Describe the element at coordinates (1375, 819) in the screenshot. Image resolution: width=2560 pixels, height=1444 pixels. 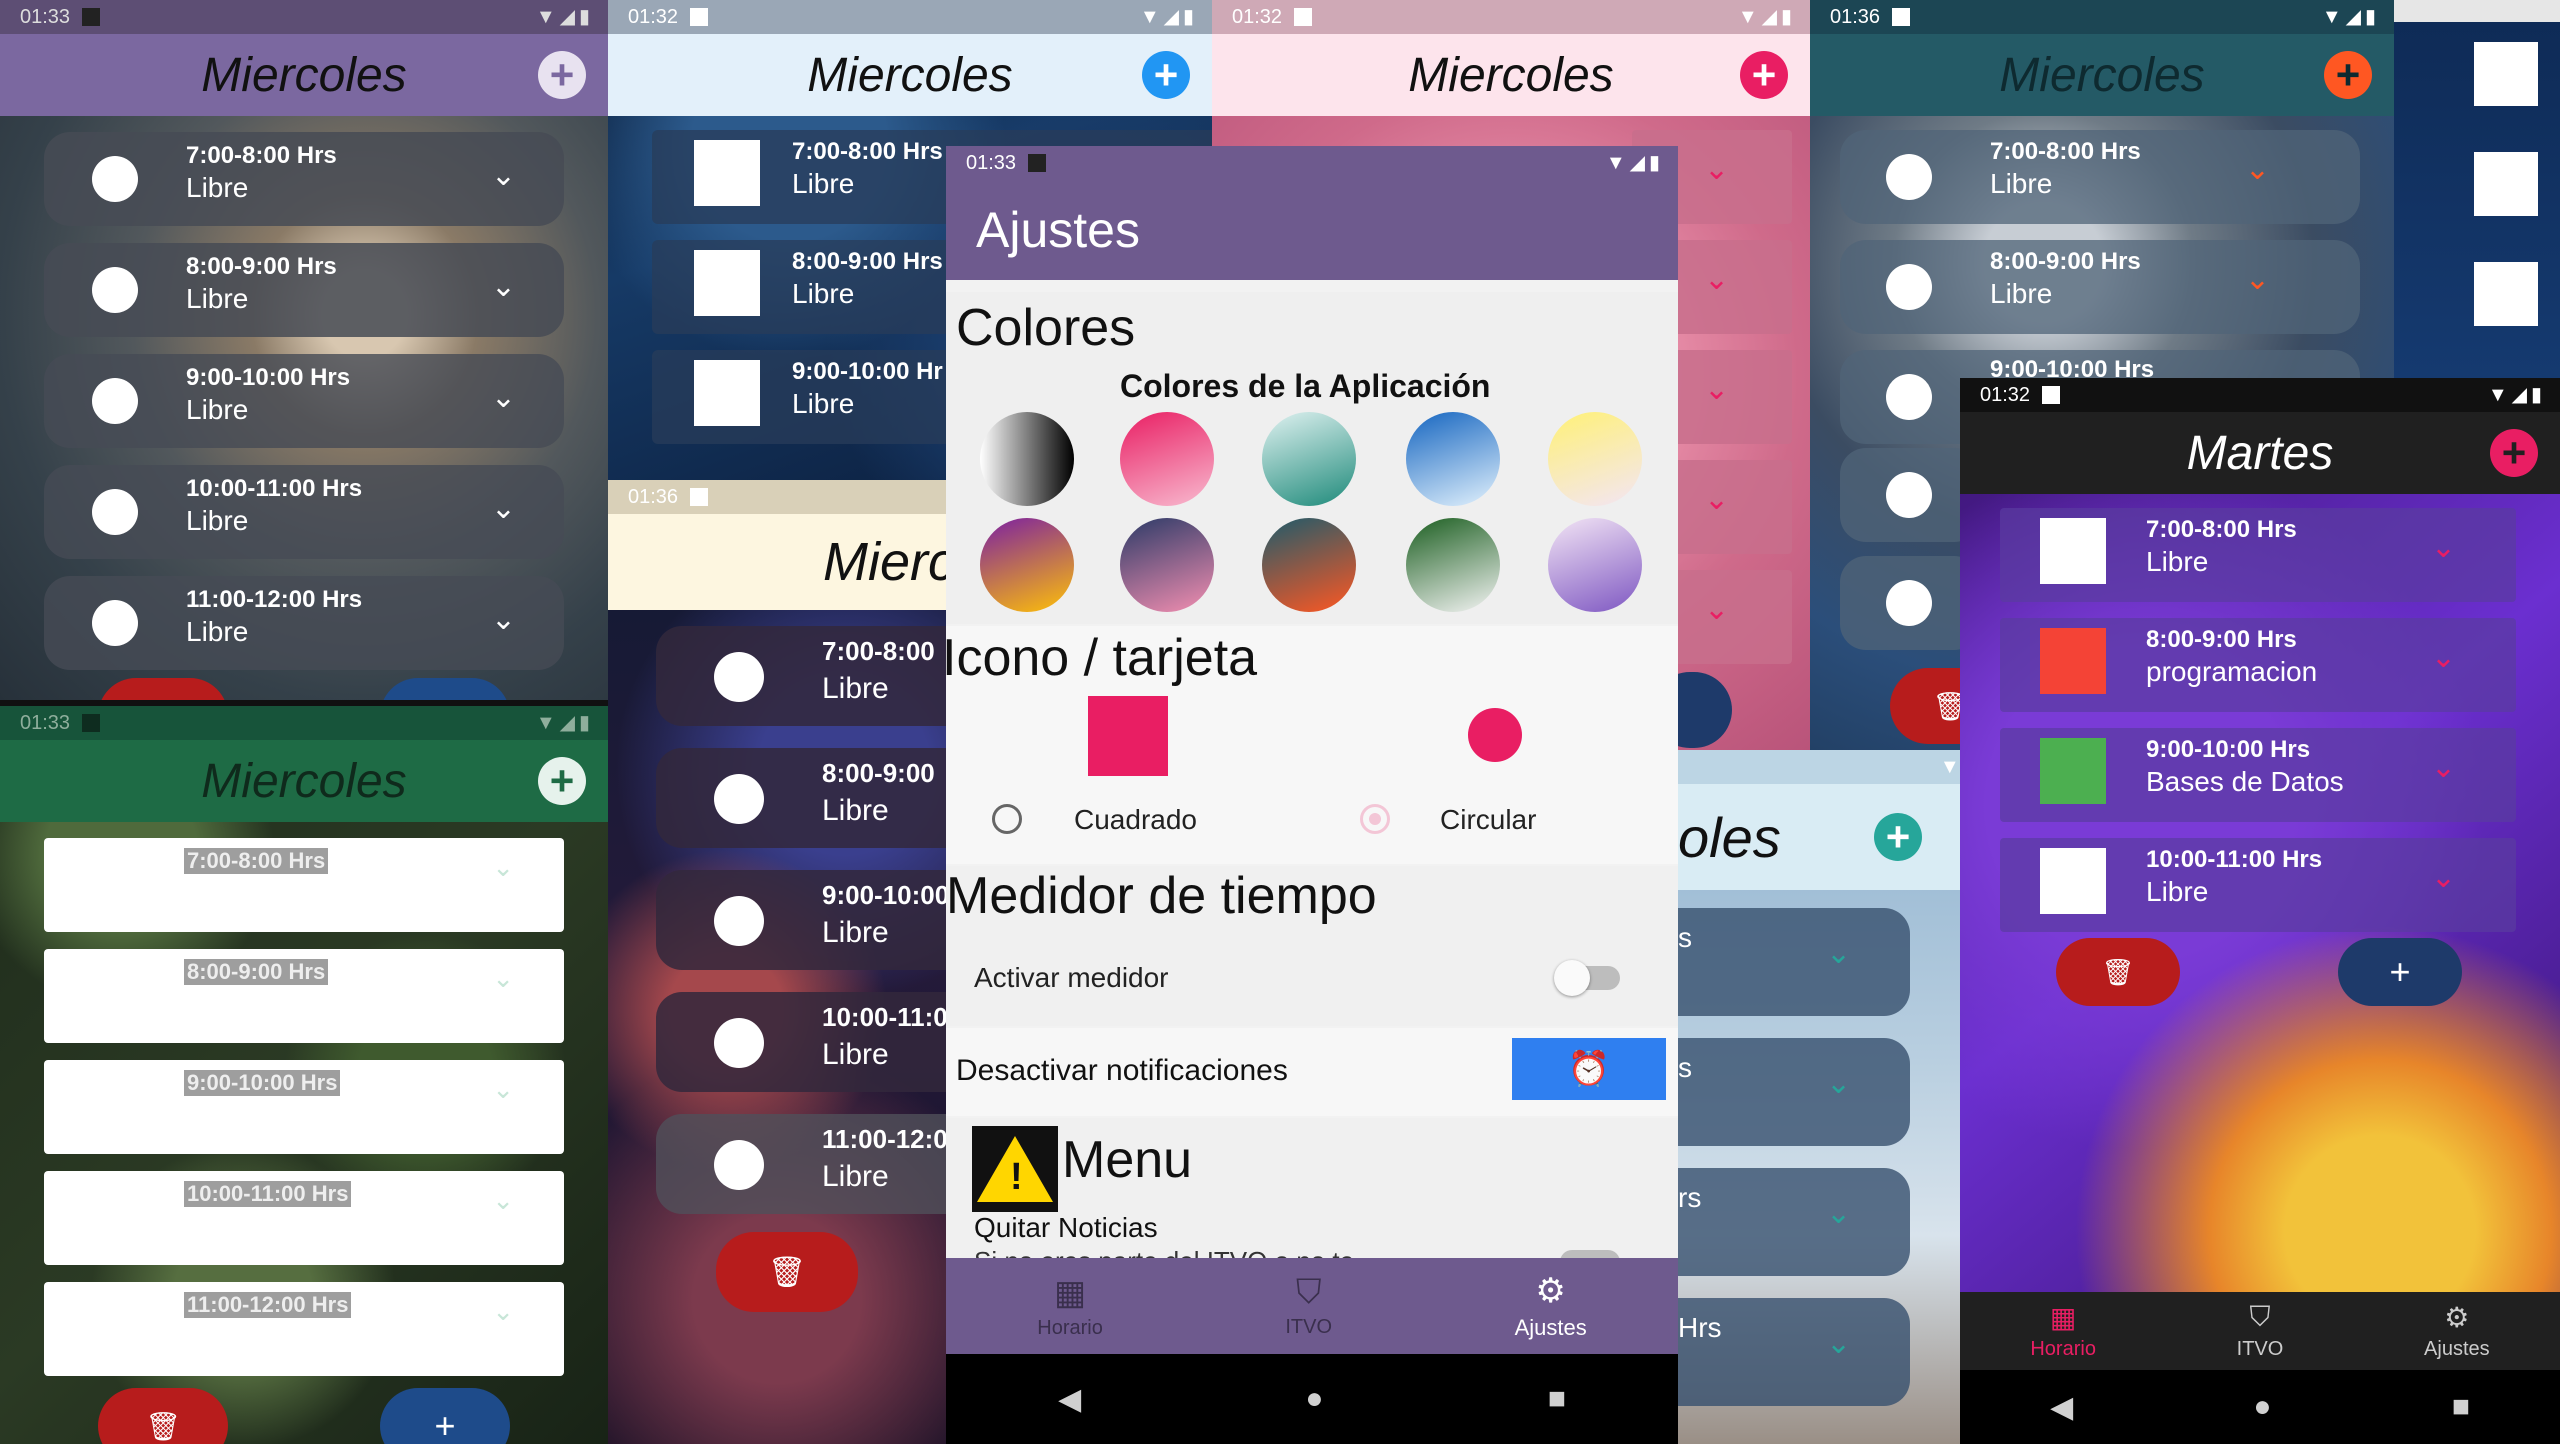
I see `radio-circle` at that location.